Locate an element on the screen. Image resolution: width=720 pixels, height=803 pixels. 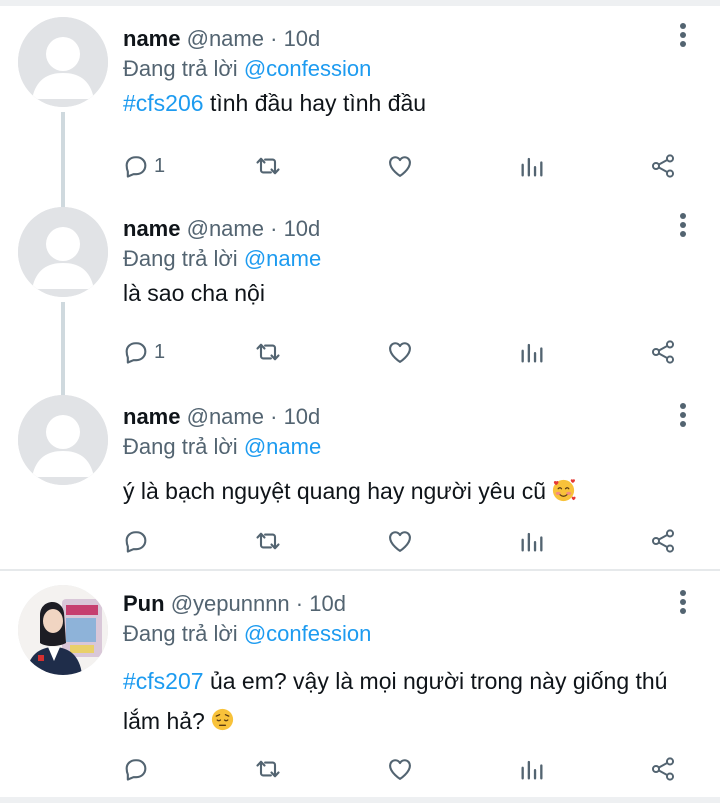
default-avatar-icon is located at coordinates (63, 62).